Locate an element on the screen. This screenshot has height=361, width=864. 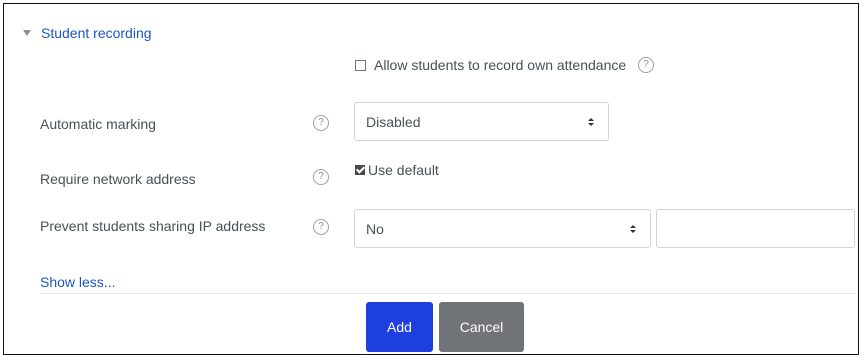
section-header-student-recording: Student recording is located at coordinates (87, 33).